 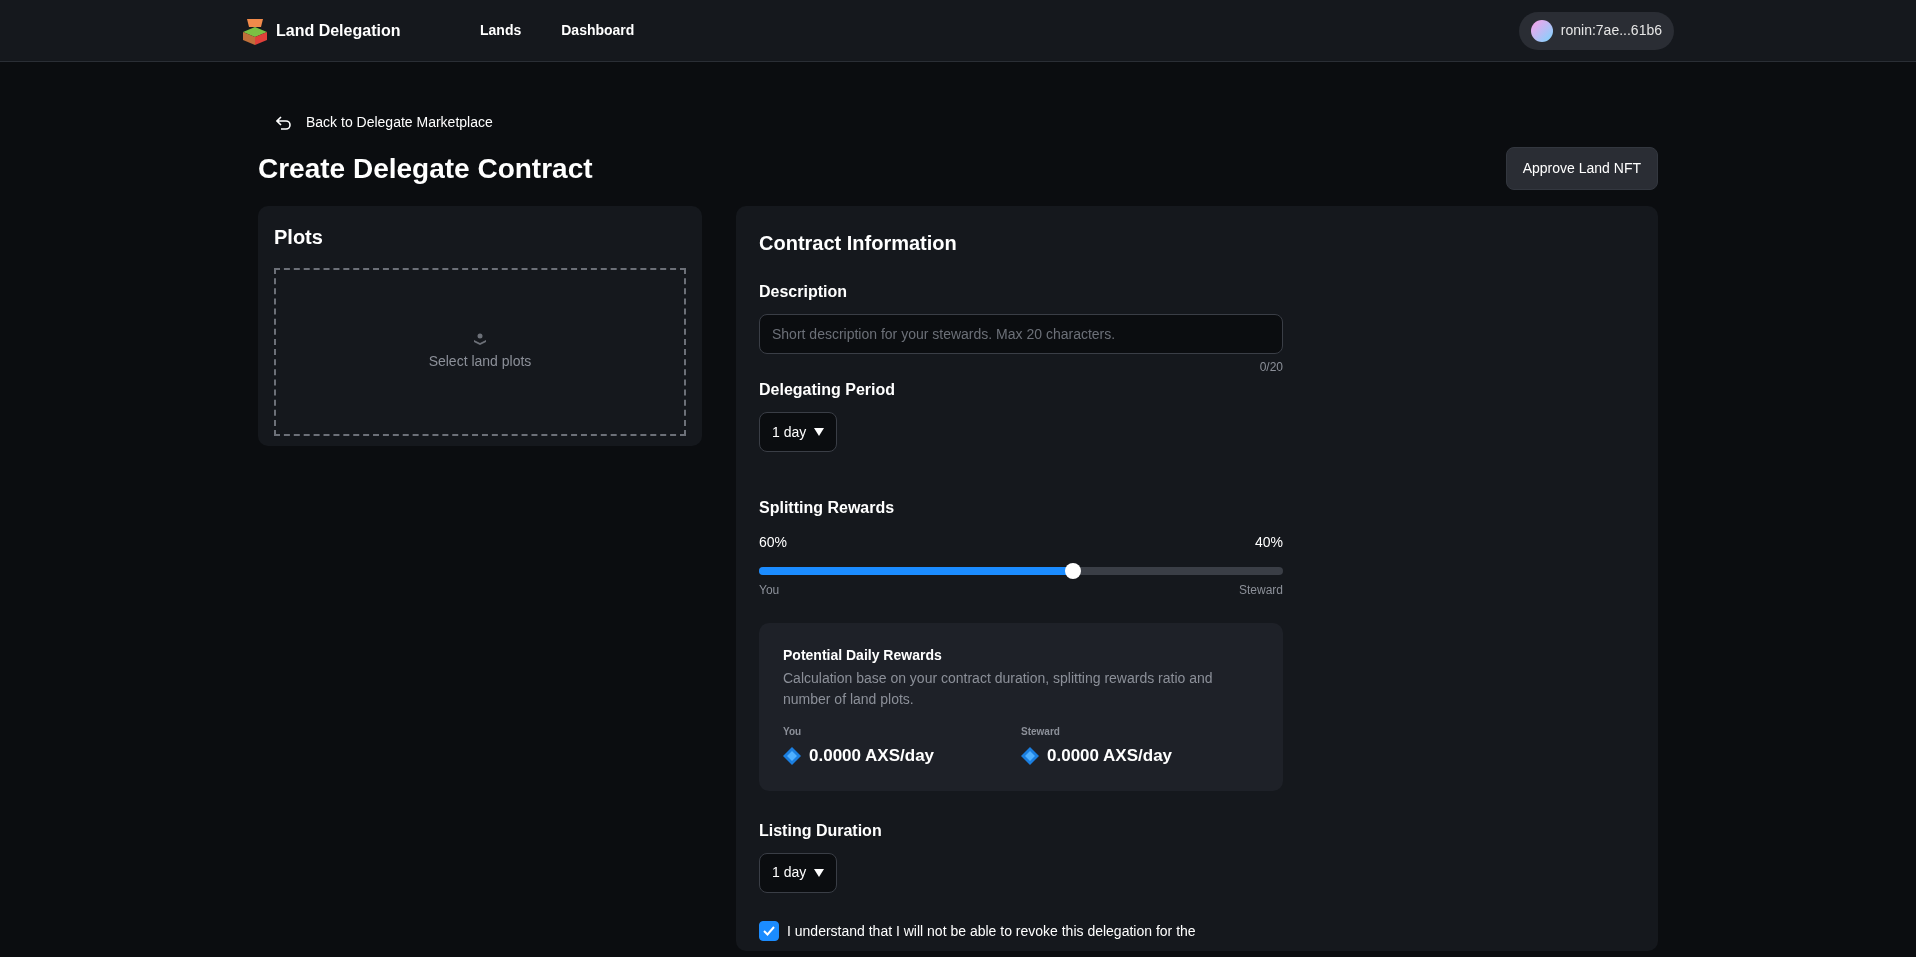 What do you see at coordinates (798, 872) in the screenshot?
I see `duration-dropdown: 1 day` at bounding box center [798, 872].